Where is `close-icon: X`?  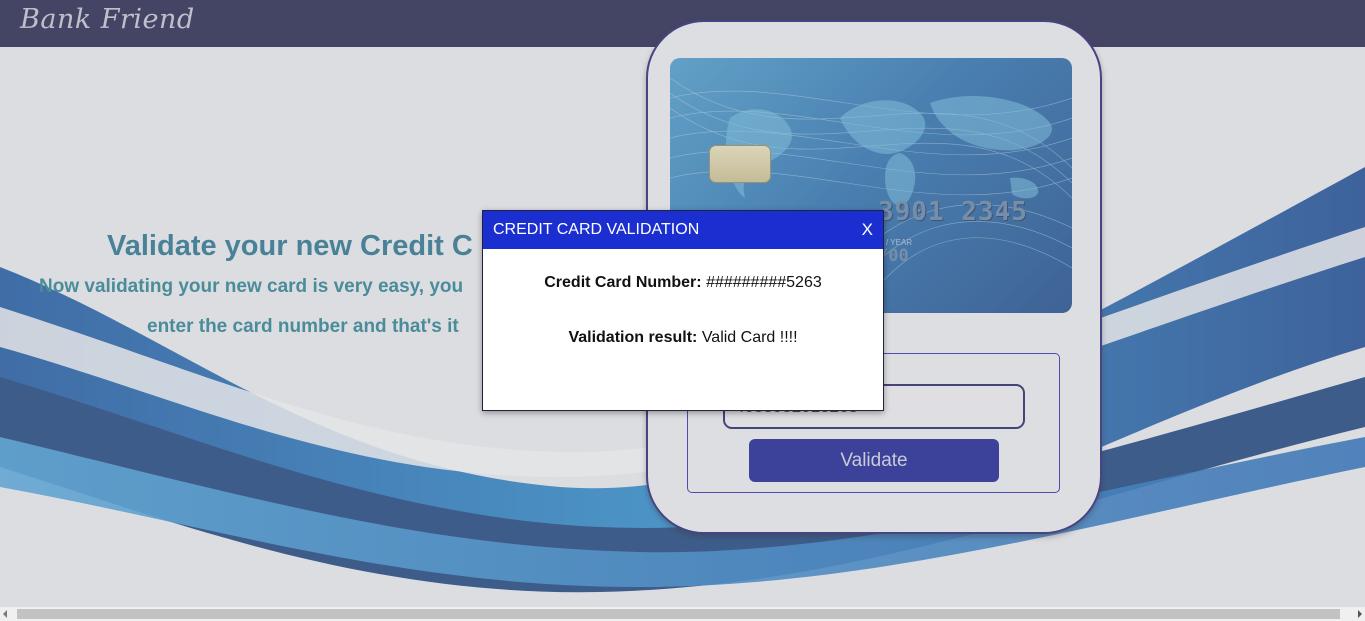
close-icon: X is located at coordinates (867, 230).